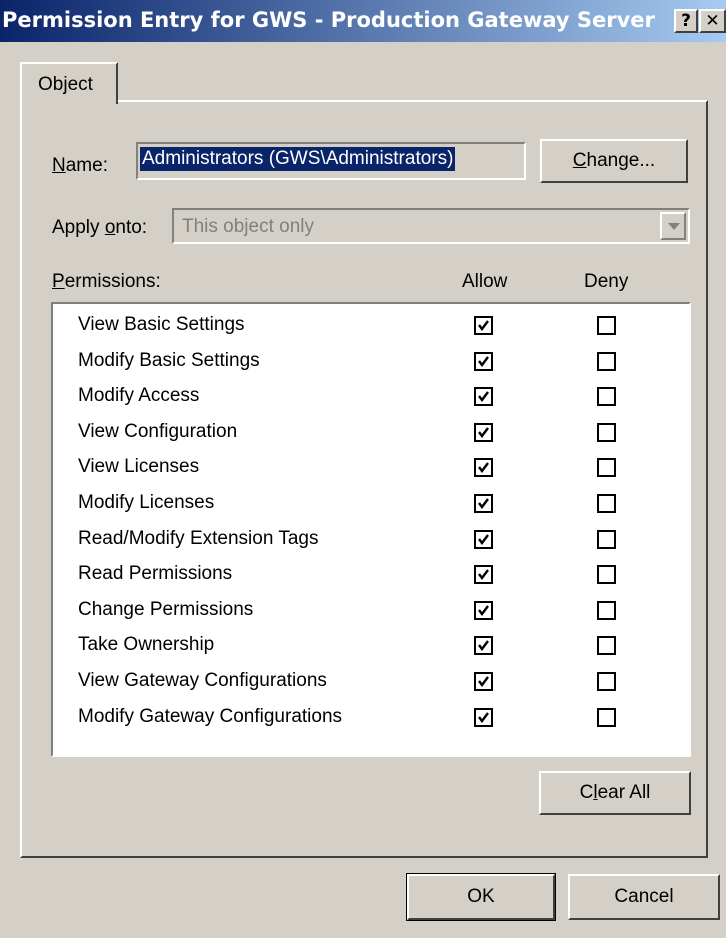 The width and height of the screenshot is (726, 938). I want to click on permission-row: Modify Licenses, so click(378, 509).